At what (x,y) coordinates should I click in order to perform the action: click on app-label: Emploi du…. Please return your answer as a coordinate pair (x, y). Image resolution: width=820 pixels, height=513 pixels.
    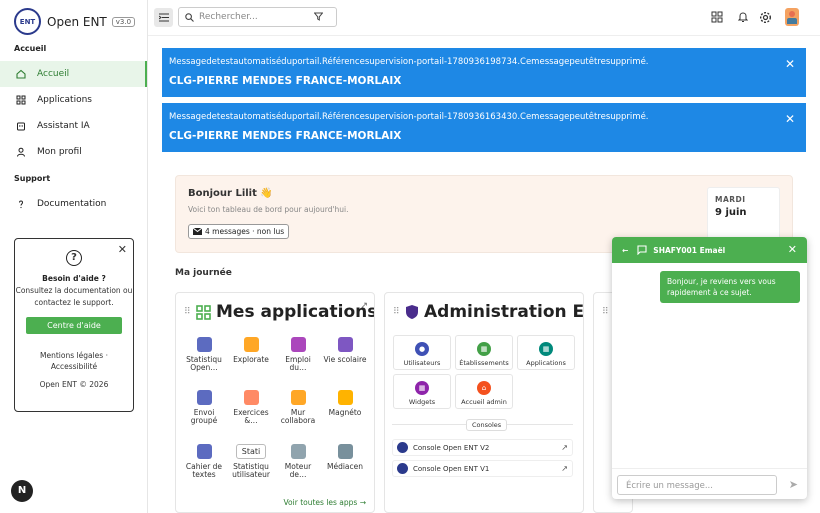
    Looking at the image, I should click on (298, 363).